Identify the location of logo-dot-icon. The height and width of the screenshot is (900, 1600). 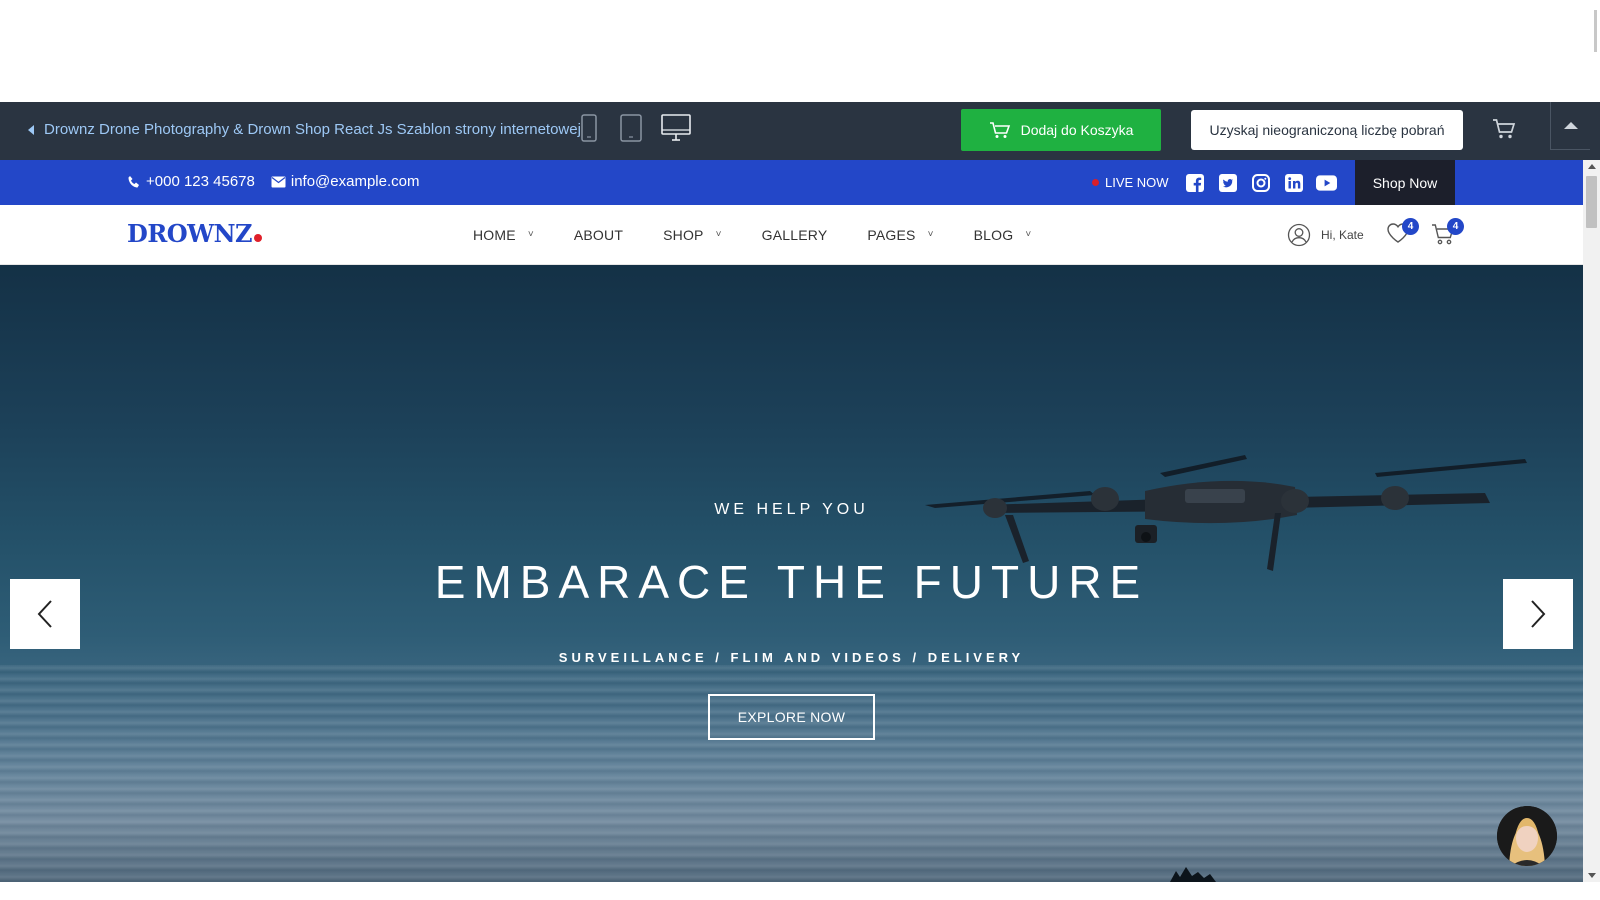
(258, 238).